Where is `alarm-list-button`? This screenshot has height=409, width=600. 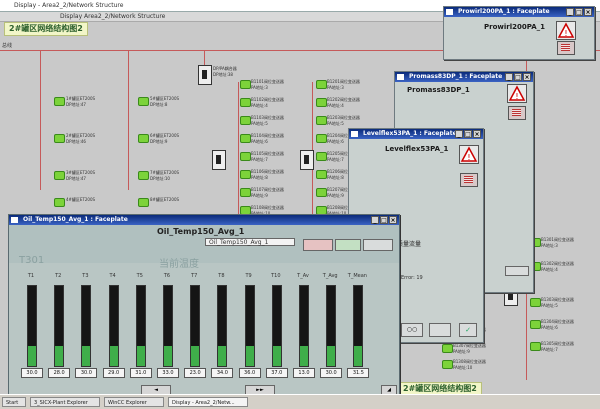
alarm-list-button is located at coordinates (318, 245).